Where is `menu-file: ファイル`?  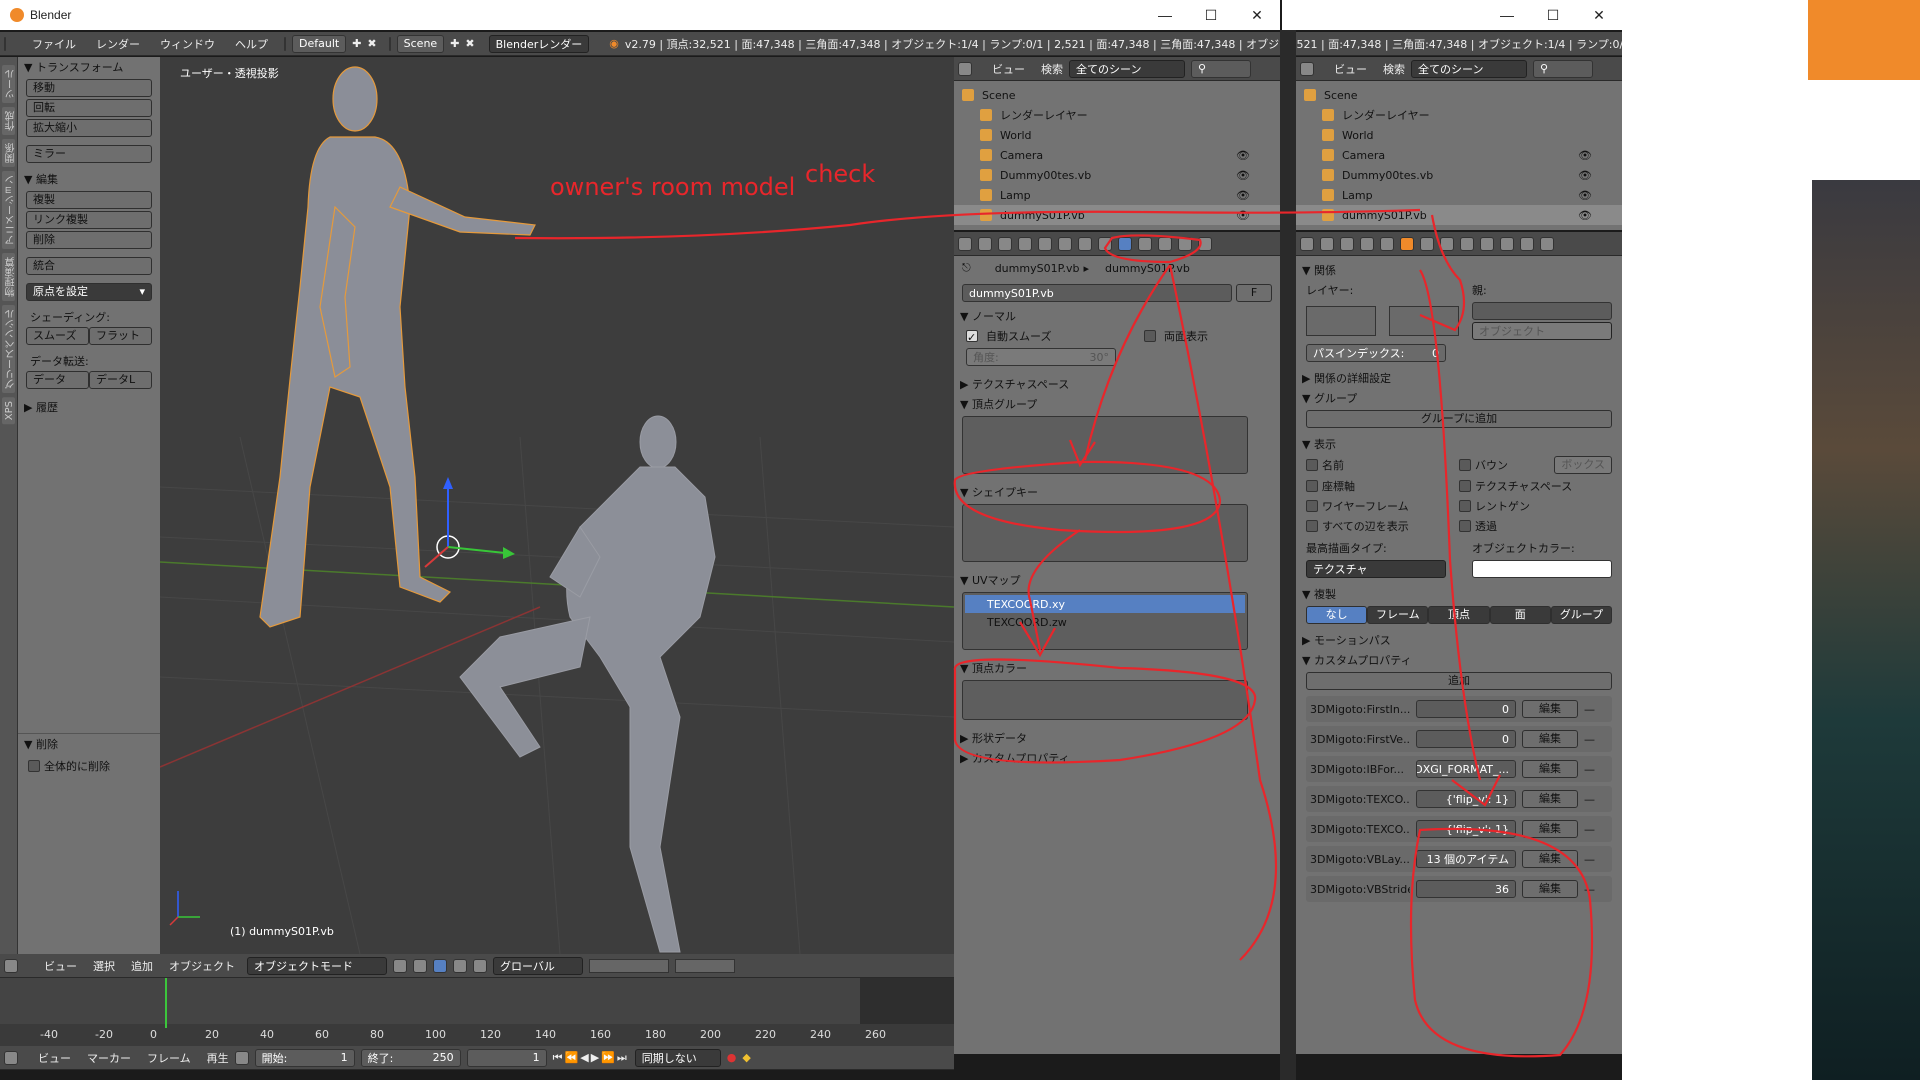 menu-file: ファイル is located at coordinates (54, 44).